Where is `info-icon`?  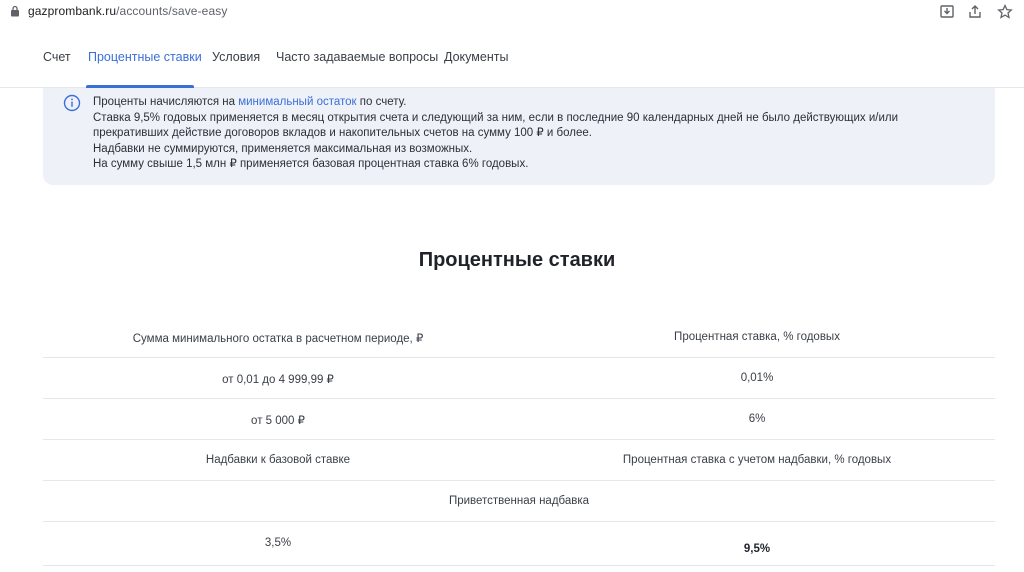
info-icon is located at coordinates (72, 103).